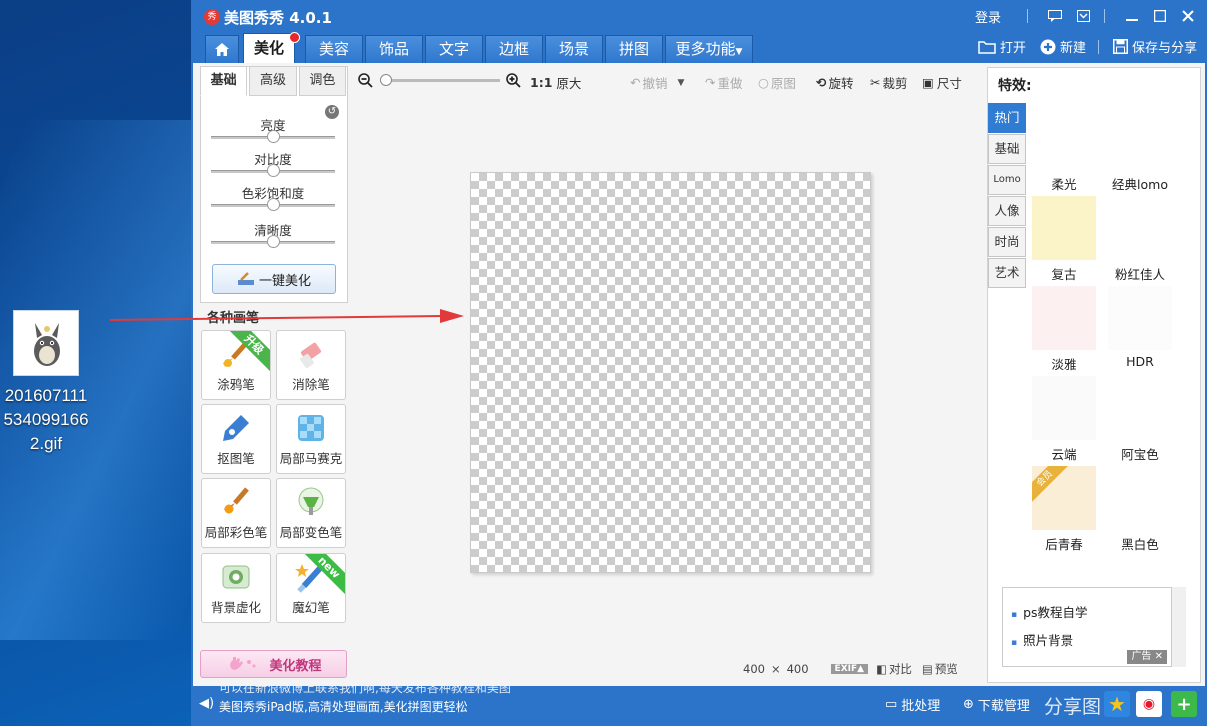 This screenshot has height=726, width=1207. What do you see at coordinates (1007, 118) in the screenshot?
I see `effect-category-hot: 热门` at bounding box center [1007, 118].